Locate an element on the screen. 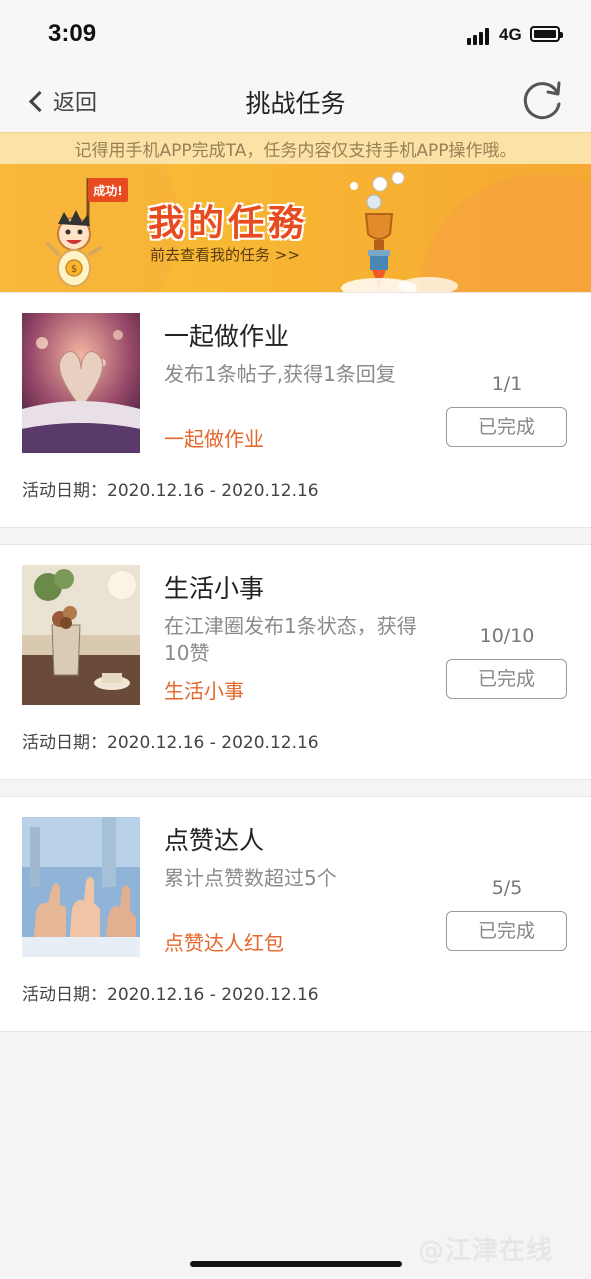 This screenshot has width=591, height=1279. refresh-icon is located at coordinates (542, 100).